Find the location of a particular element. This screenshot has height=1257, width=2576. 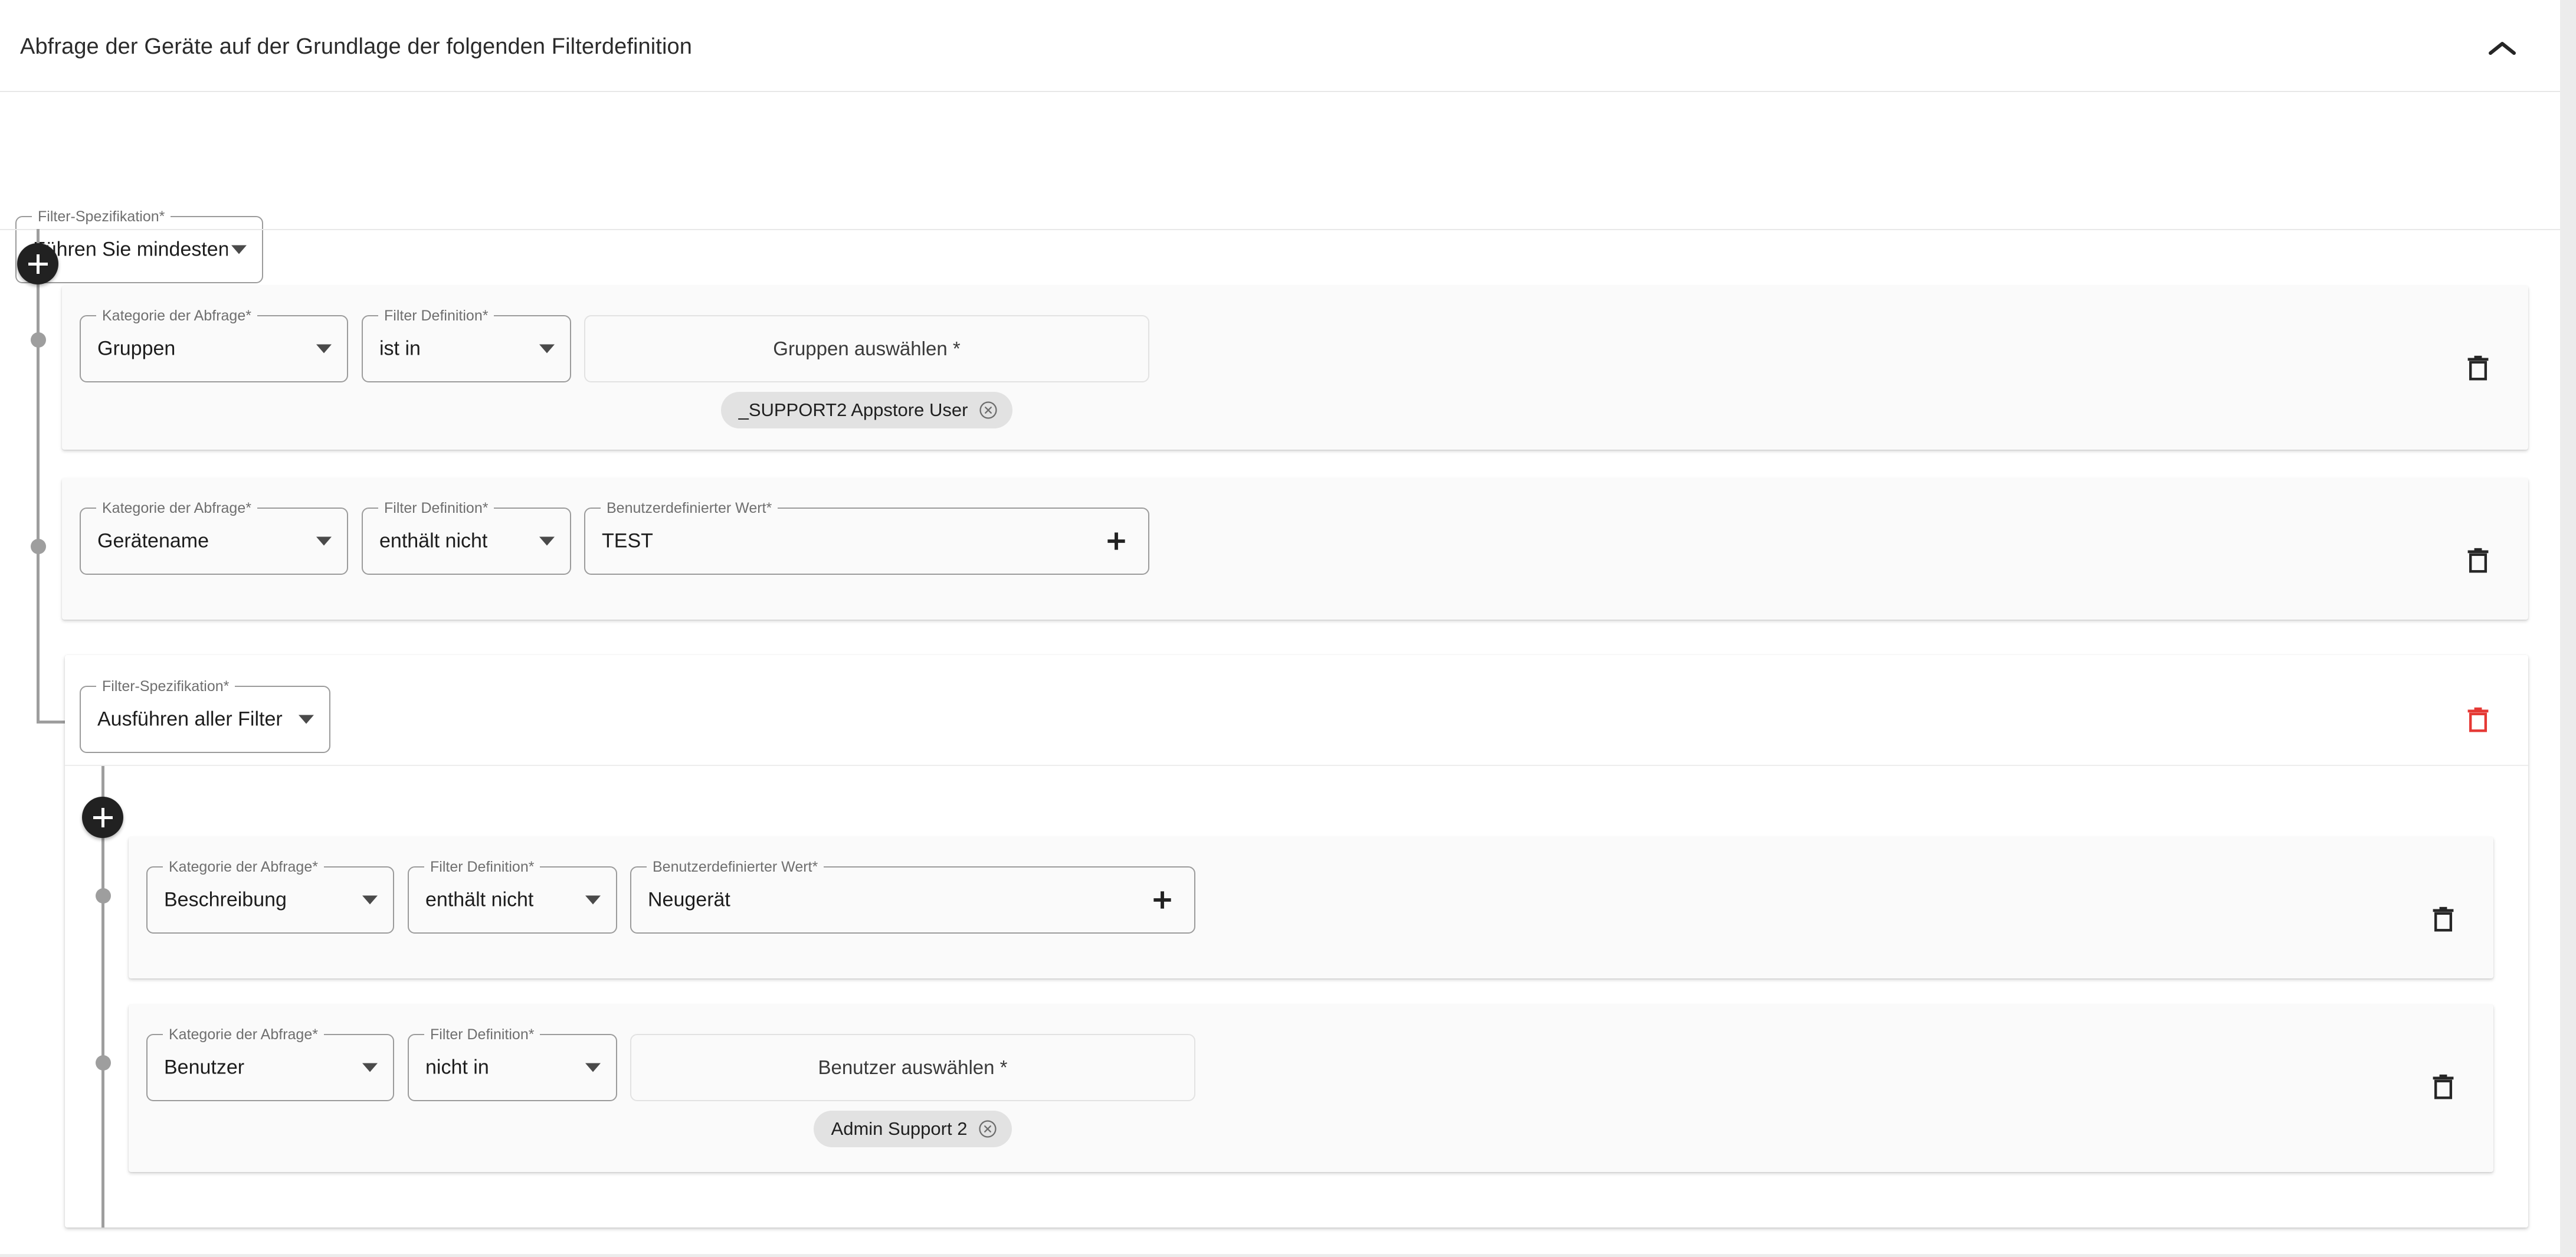

row-category-select: Kategorie der Abfrage* Beschreibung is located at coordinates (270, 896).